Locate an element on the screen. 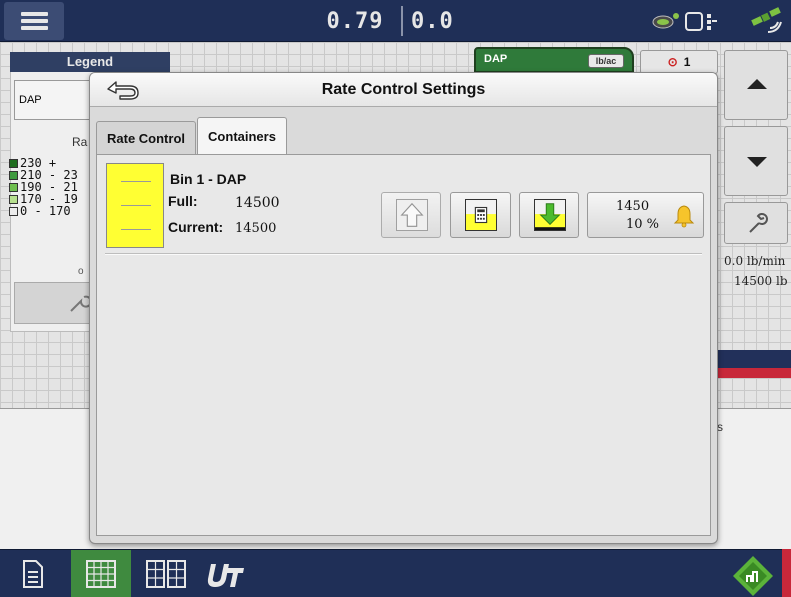 This screenshot has width=791, height=597. fill-container-button is located at coordinates (411, 215).